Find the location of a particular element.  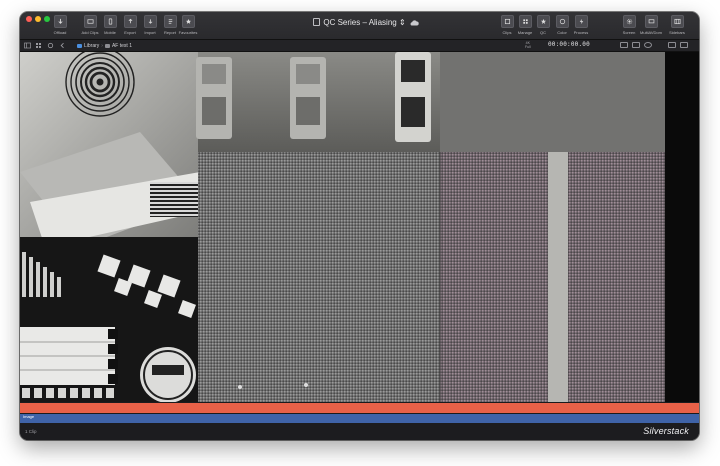

resolution-info: 4K Full is located at coordinates (528, 45).